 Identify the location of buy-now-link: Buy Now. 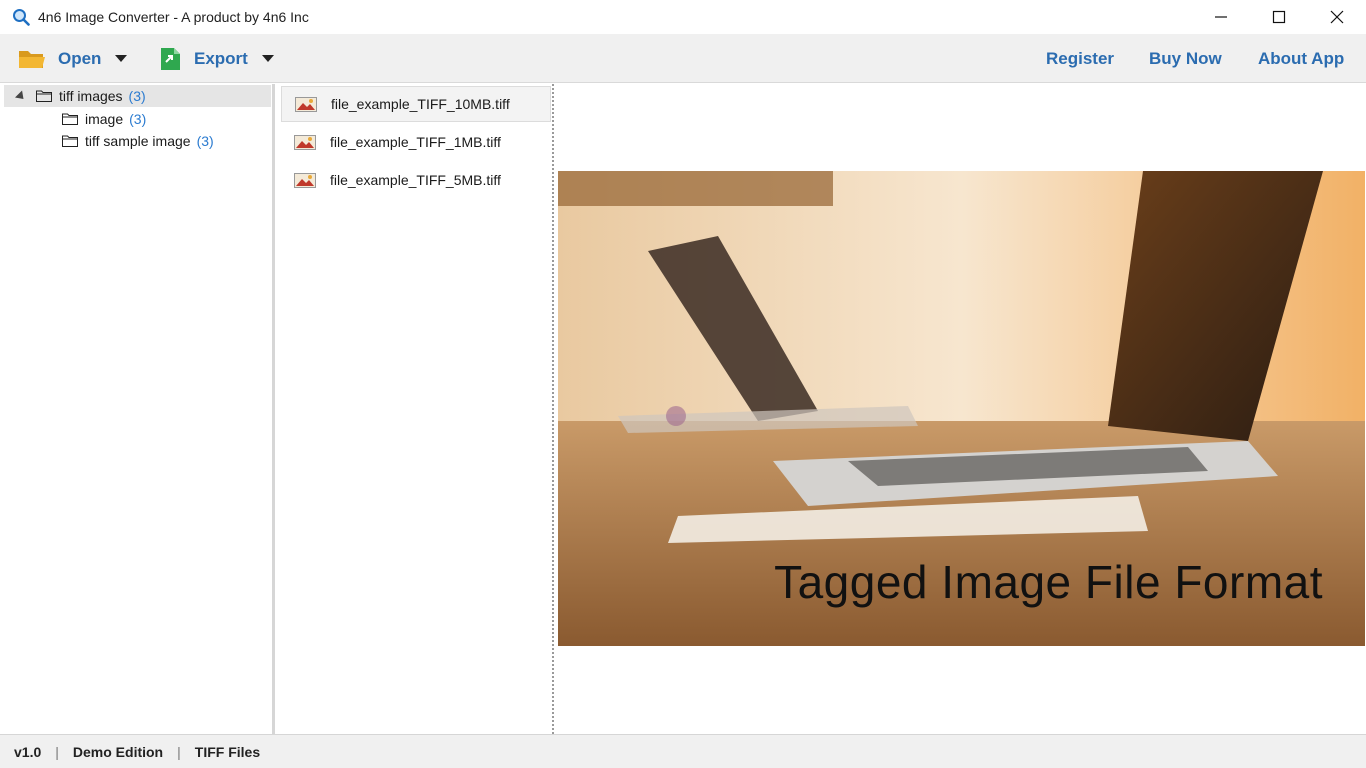
(1185, 59).